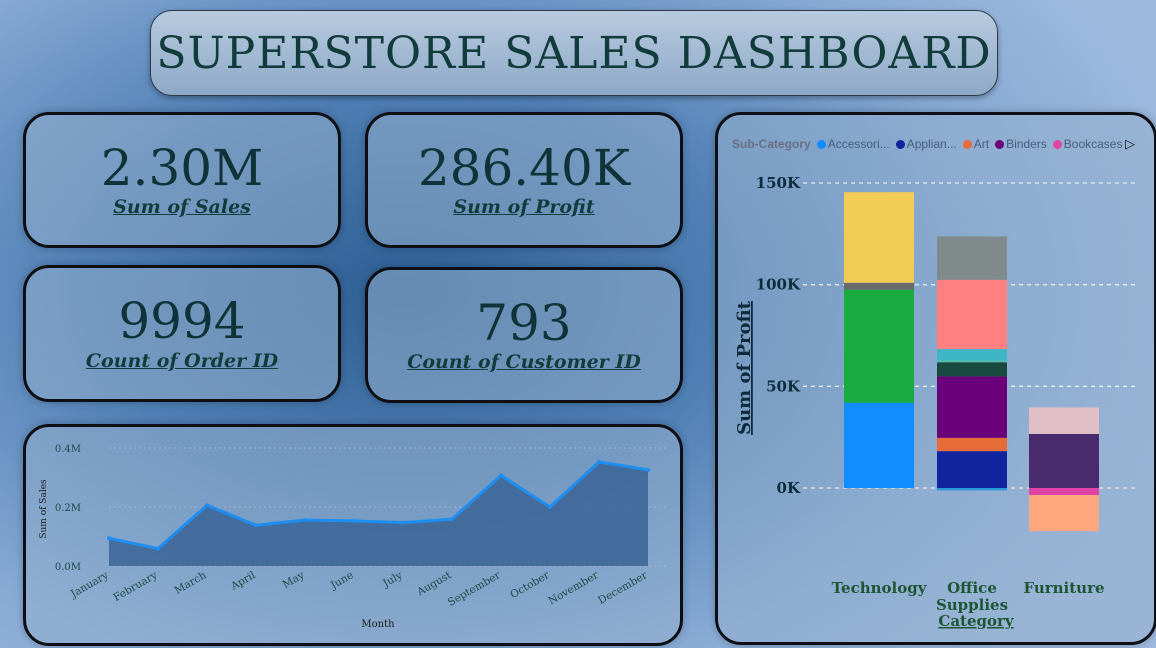 This screenshot has width=1156, height=648. I want to click on x-tick-label: February, so click(135, 586).